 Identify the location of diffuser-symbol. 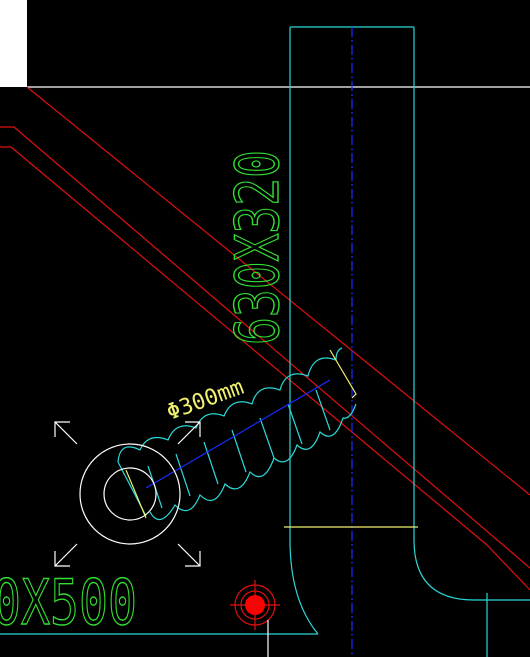
(130, 494).